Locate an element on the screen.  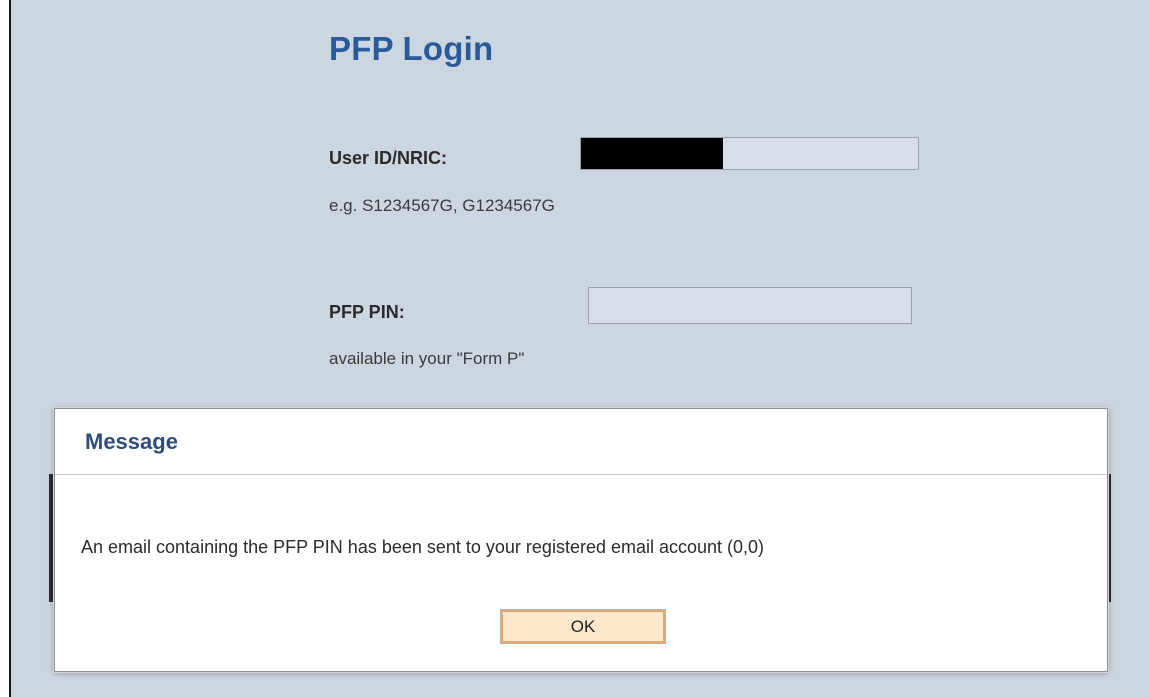
pin-field is located at coordinates (750, 305).